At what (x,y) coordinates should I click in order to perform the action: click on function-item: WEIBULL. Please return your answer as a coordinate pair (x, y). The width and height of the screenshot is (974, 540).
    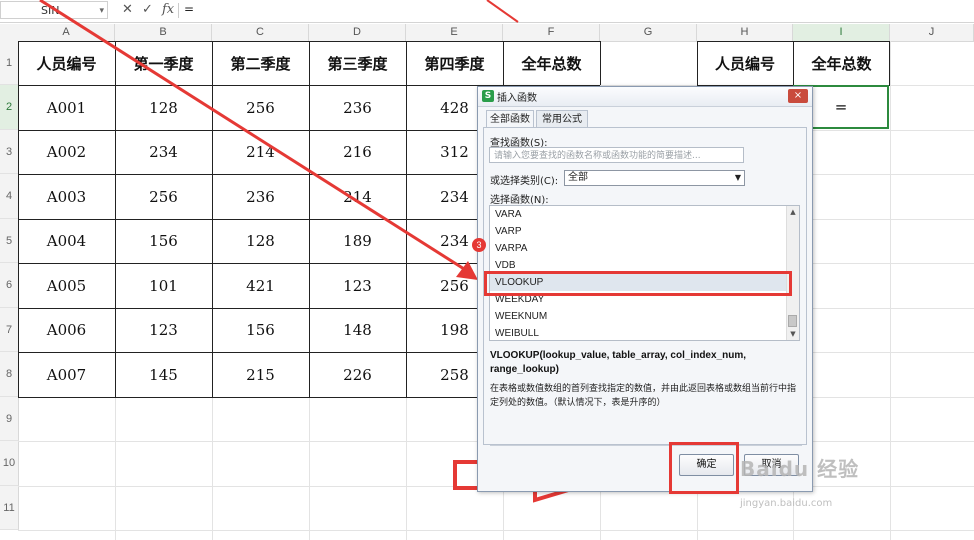
    Looking at the image, I should click on (638, 332).